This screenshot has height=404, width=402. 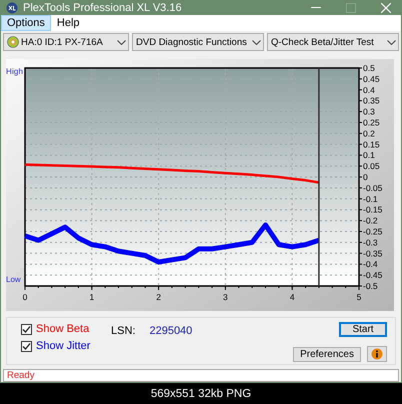 I want to click on axis-tick-label: 4, so click(x=292, y=297).